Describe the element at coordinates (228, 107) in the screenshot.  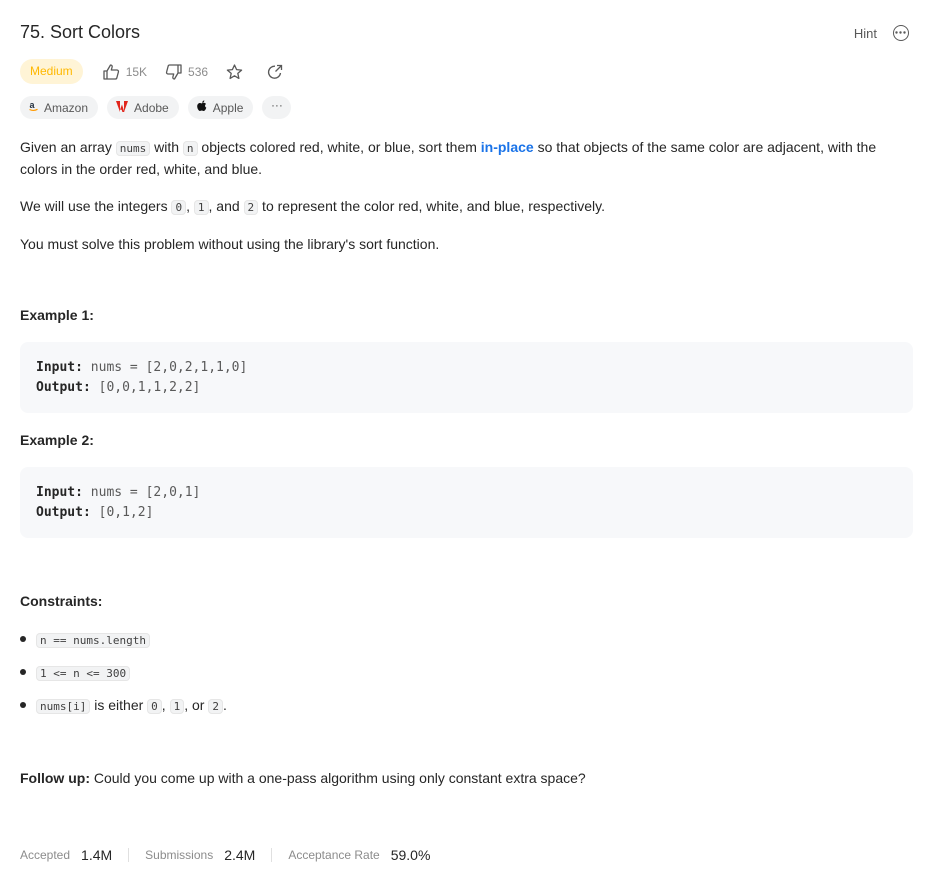
I see `company-name: Apple` at that location.